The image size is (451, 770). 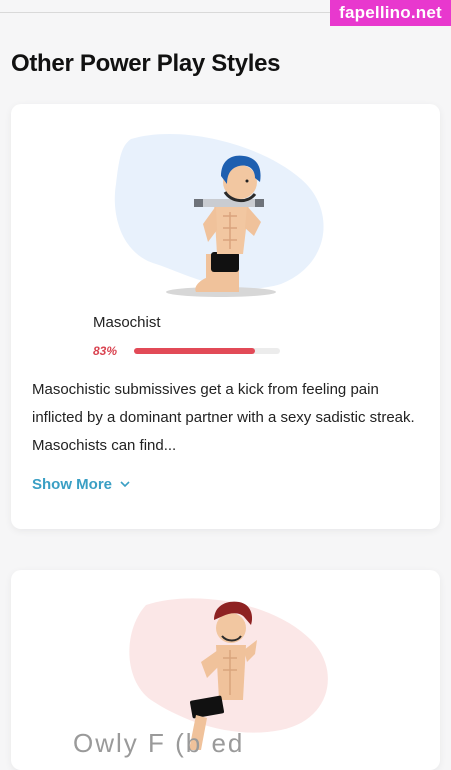 I want to click on chevron-down-icon, so click(x=125, y=484).